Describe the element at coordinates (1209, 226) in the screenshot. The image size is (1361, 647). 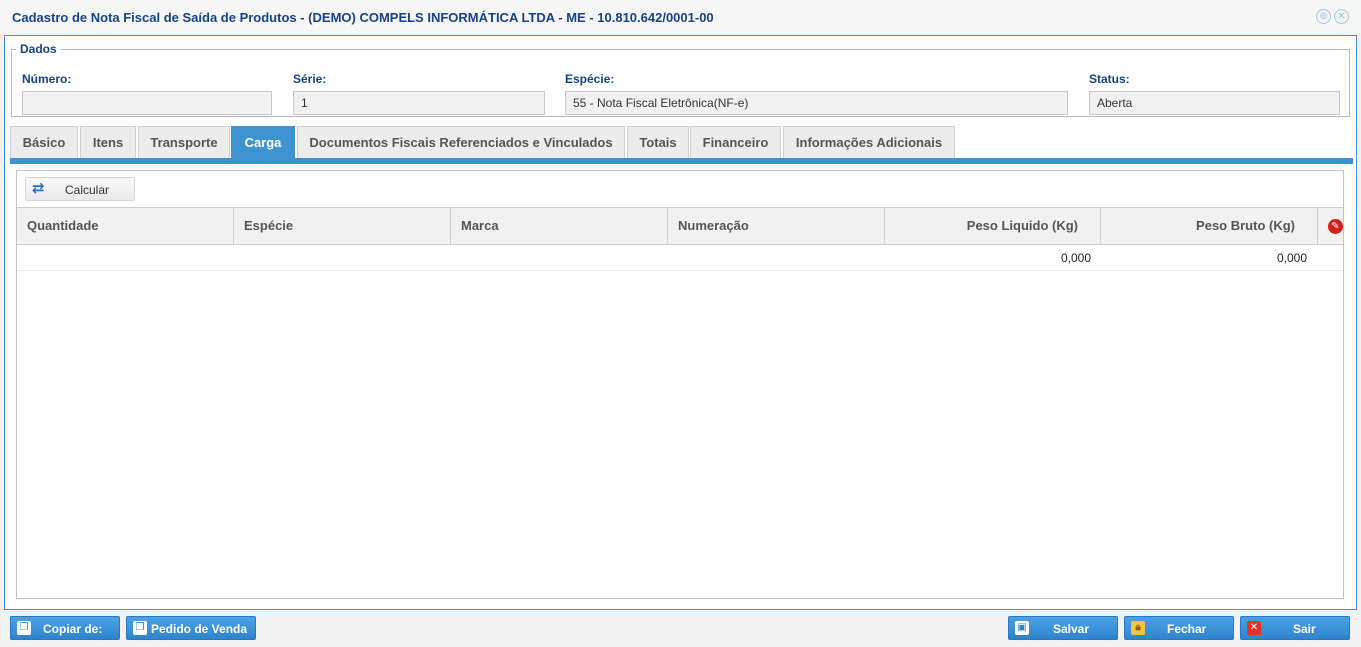
I see `col-peso-bruto: Peso Bruto (Kg)` at that location.